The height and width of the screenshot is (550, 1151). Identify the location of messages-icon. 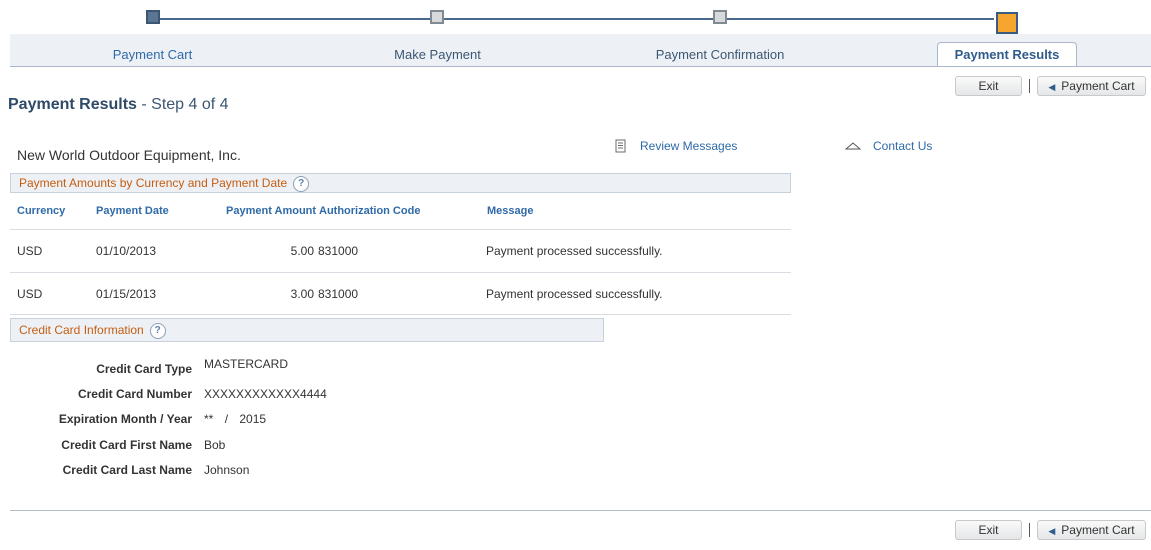
(620, 146).